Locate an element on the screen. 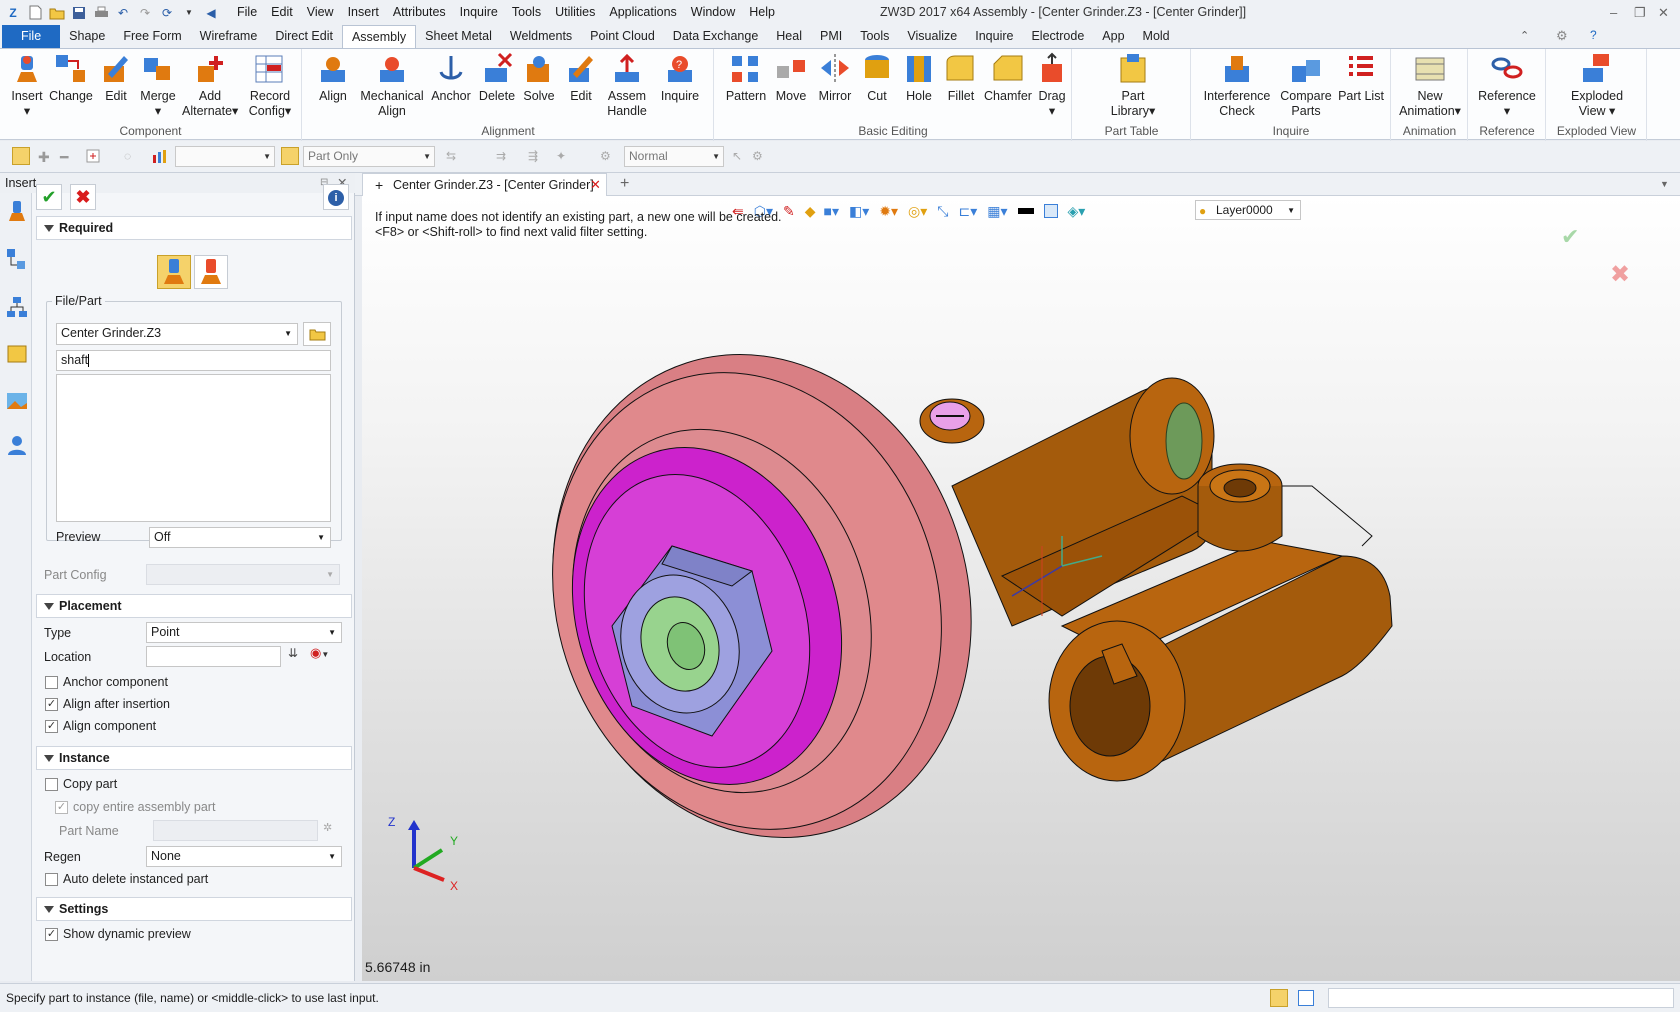 This screenshot has height=1012, width=1680. insert-multiple-icon is located at coordinates (211, 272).